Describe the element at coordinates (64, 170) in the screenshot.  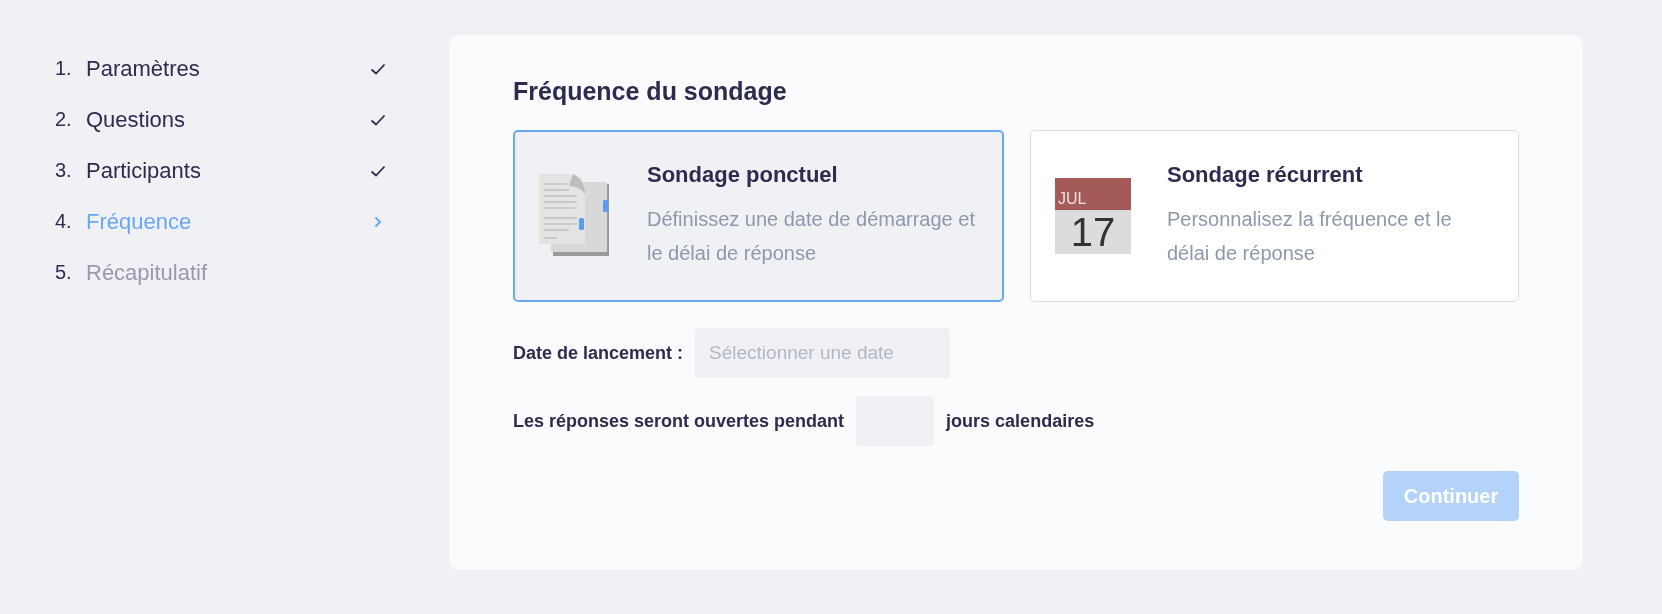
I see `step-number: 3.` at that location.